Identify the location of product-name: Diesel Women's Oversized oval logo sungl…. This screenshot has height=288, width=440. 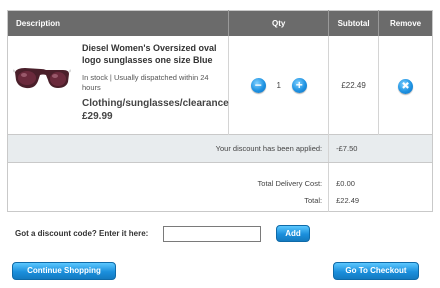
(154, 54).